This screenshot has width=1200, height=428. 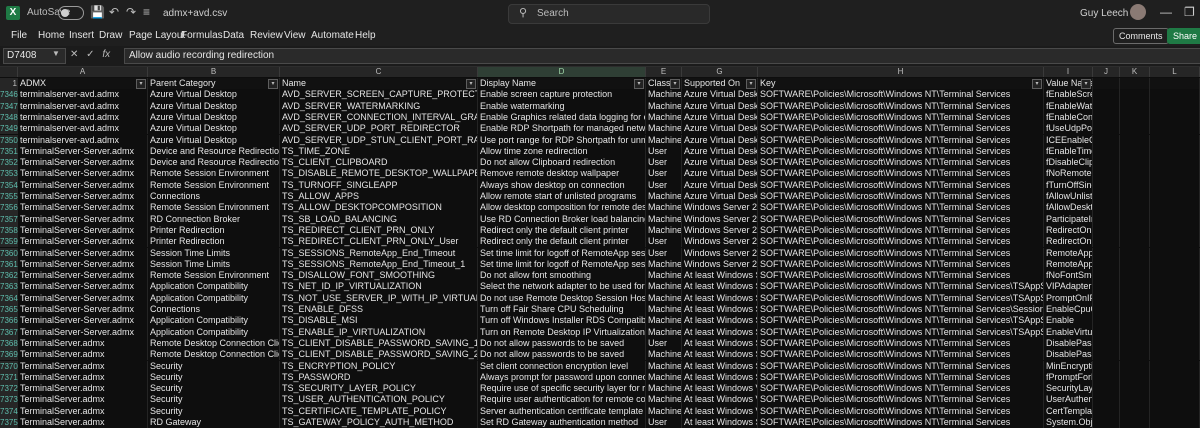 What do you see at coordinates (379, 321) in the screenshot?
I see `table-cell: TS_DISABLE_MSI` at bounding box center [379, 321].